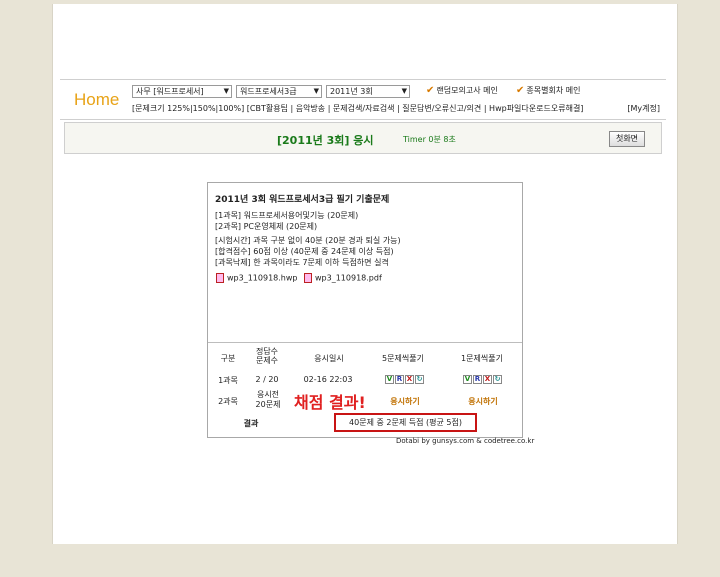 This screenshot has height=577, width=720. Describe the element at coordinates (328, 379) in the screenshot. I see `row1-date: 02-16 22:03` at that location.